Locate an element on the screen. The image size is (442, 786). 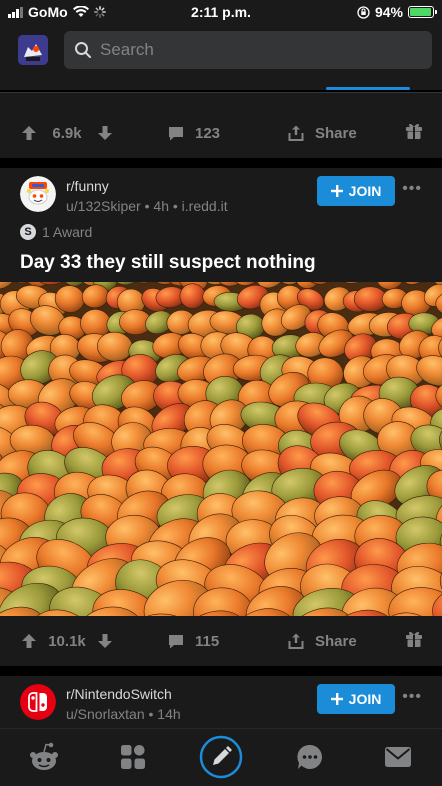
nintendo-switch-icon is located at coordinates (38, 702).